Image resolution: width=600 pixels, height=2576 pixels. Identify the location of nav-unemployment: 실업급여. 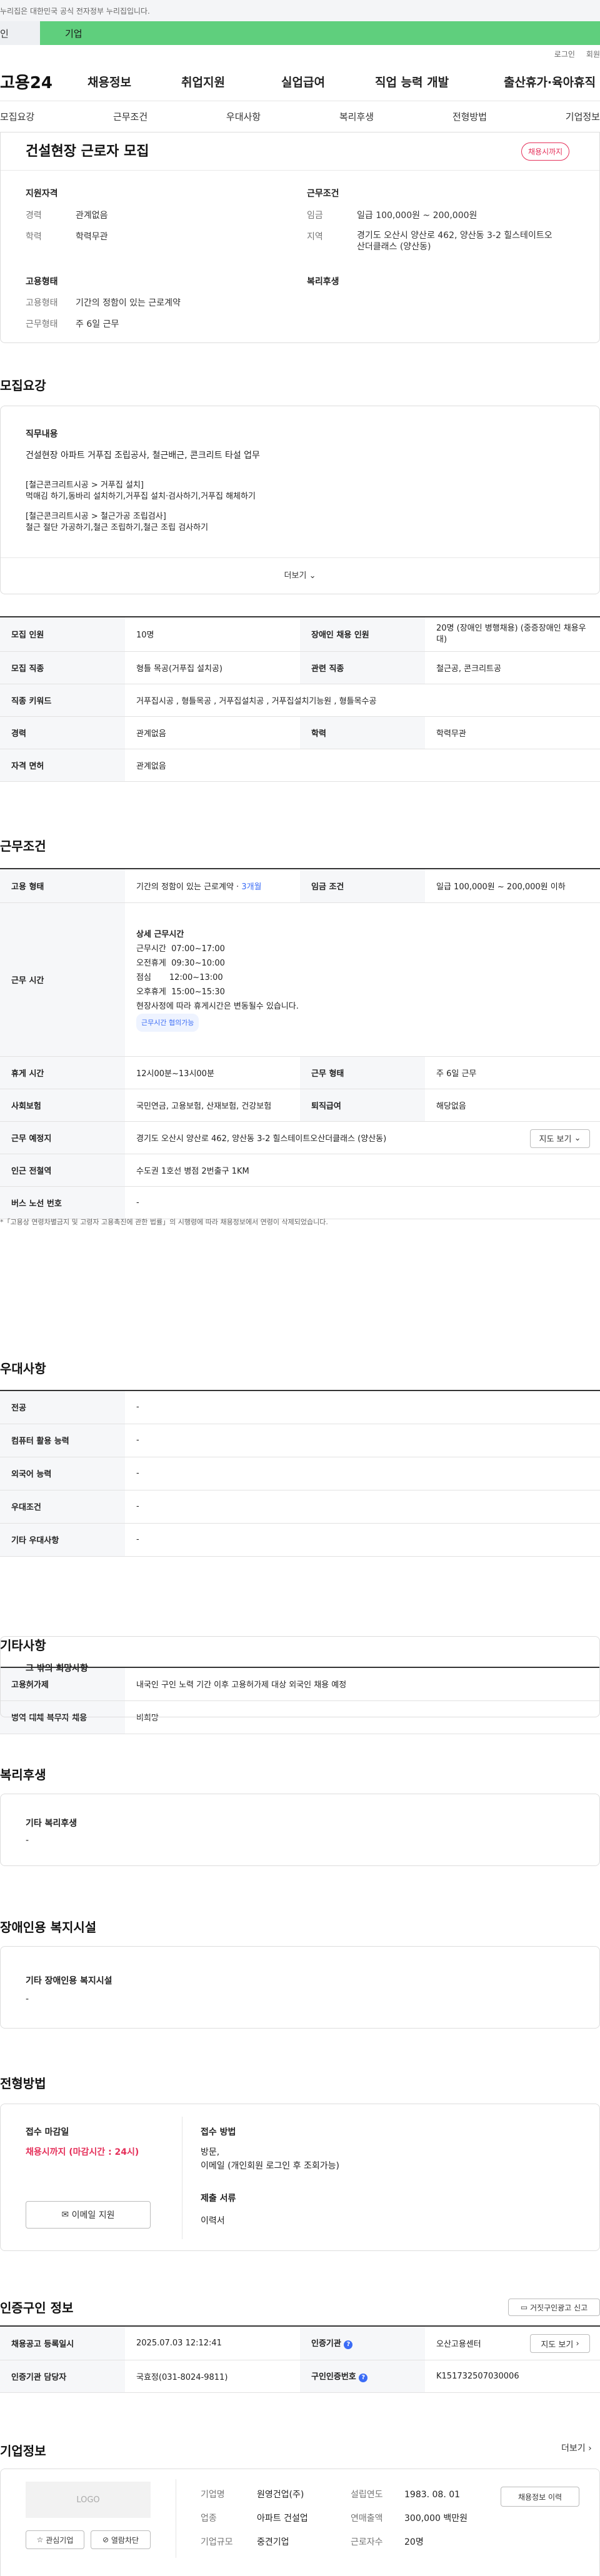
(328, 81).